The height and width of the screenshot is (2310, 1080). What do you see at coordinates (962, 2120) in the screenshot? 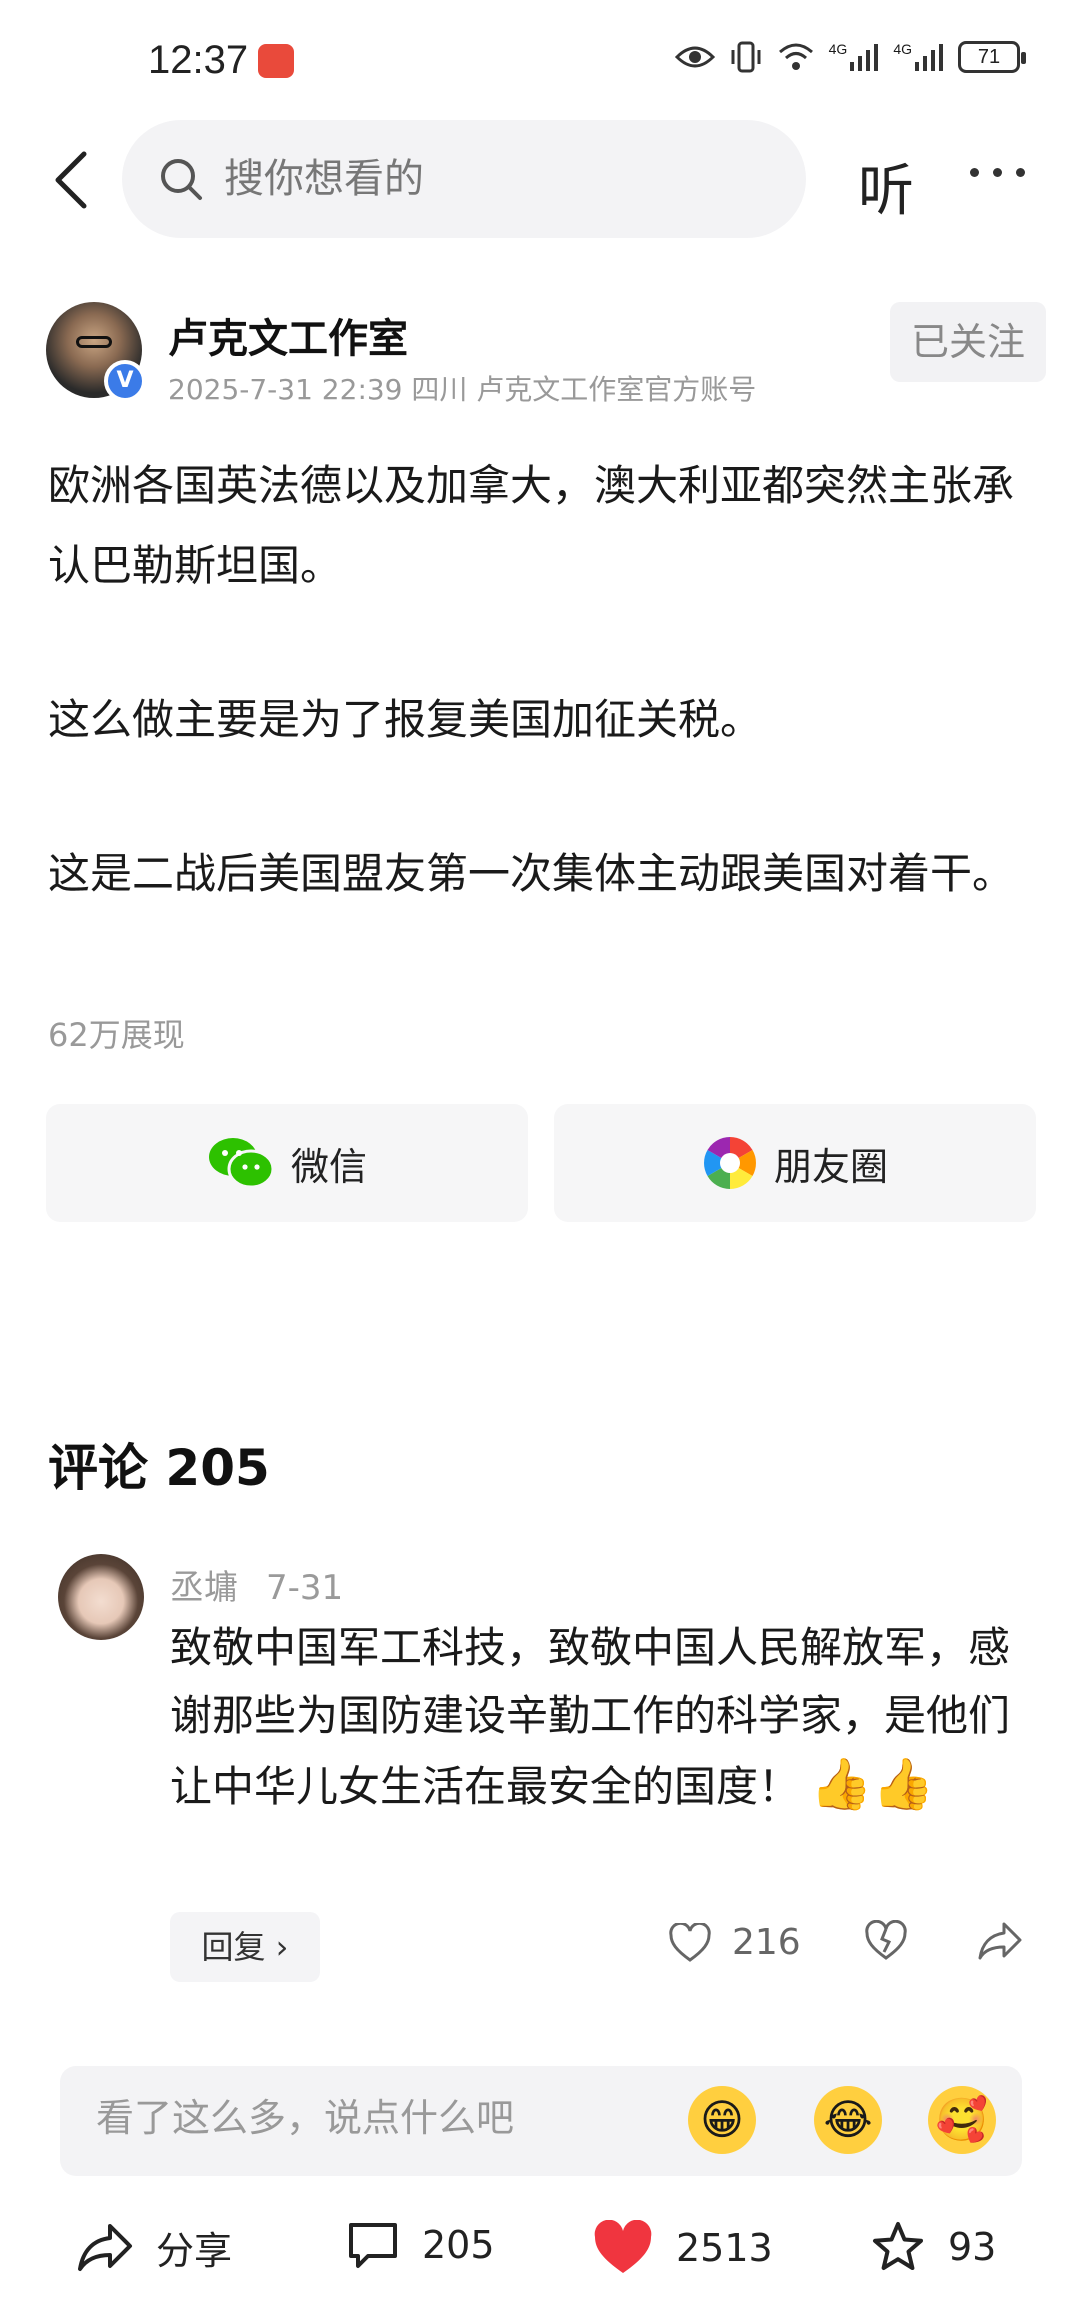
I see `hug-emoji-button: 🥰` at bounding box center [962, 2120].